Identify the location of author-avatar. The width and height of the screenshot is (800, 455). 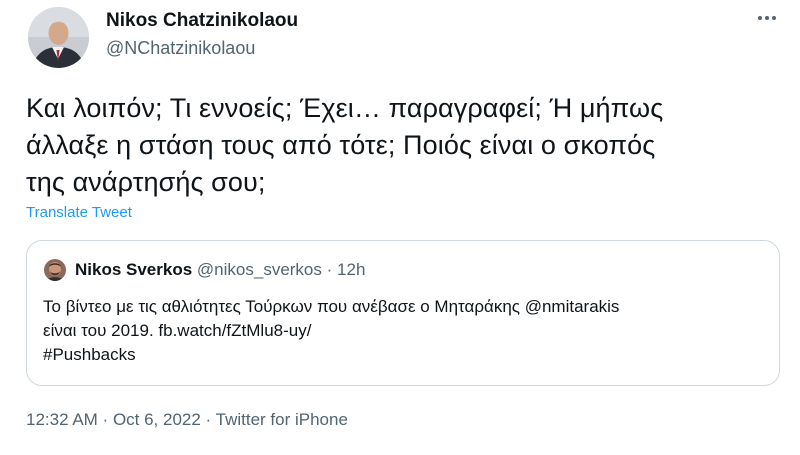
(58, 37).